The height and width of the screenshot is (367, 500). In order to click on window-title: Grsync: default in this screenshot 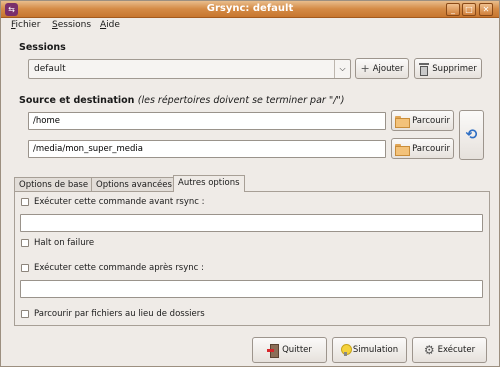, I will do `click(250, 8)`.